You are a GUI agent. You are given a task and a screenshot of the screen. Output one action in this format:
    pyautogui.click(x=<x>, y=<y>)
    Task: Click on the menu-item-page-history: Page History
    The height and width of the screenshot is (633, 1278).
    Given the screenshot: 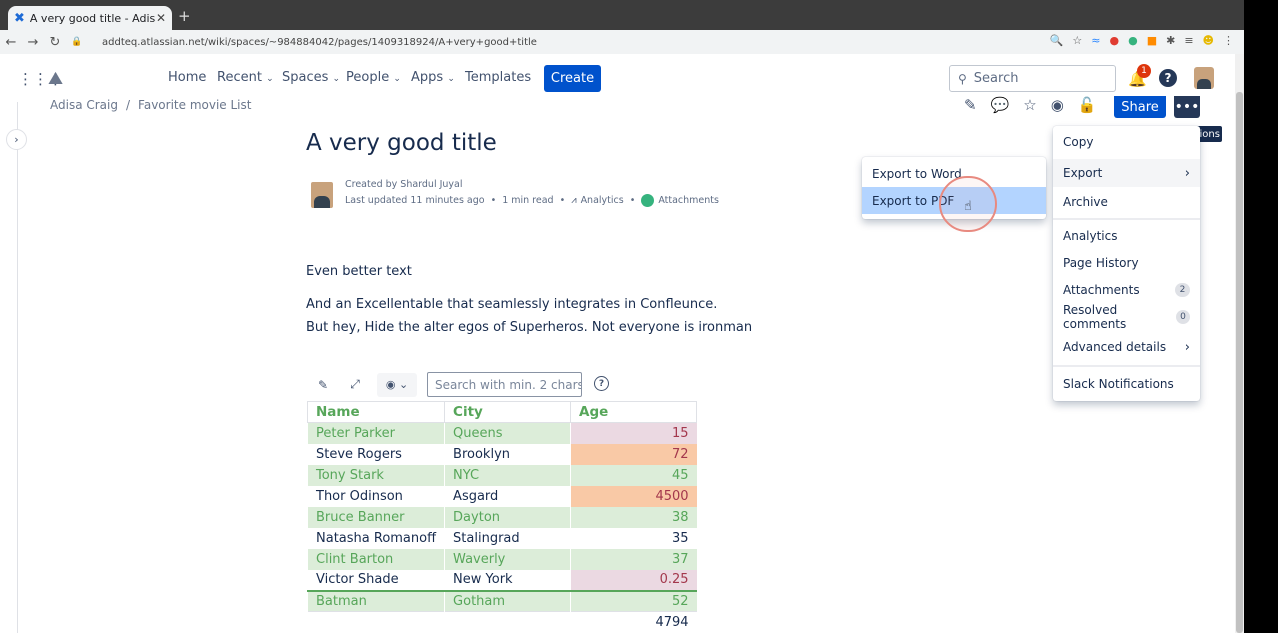 What is the action you would take?
    pyautogui.click(x=1126, y=263)
    